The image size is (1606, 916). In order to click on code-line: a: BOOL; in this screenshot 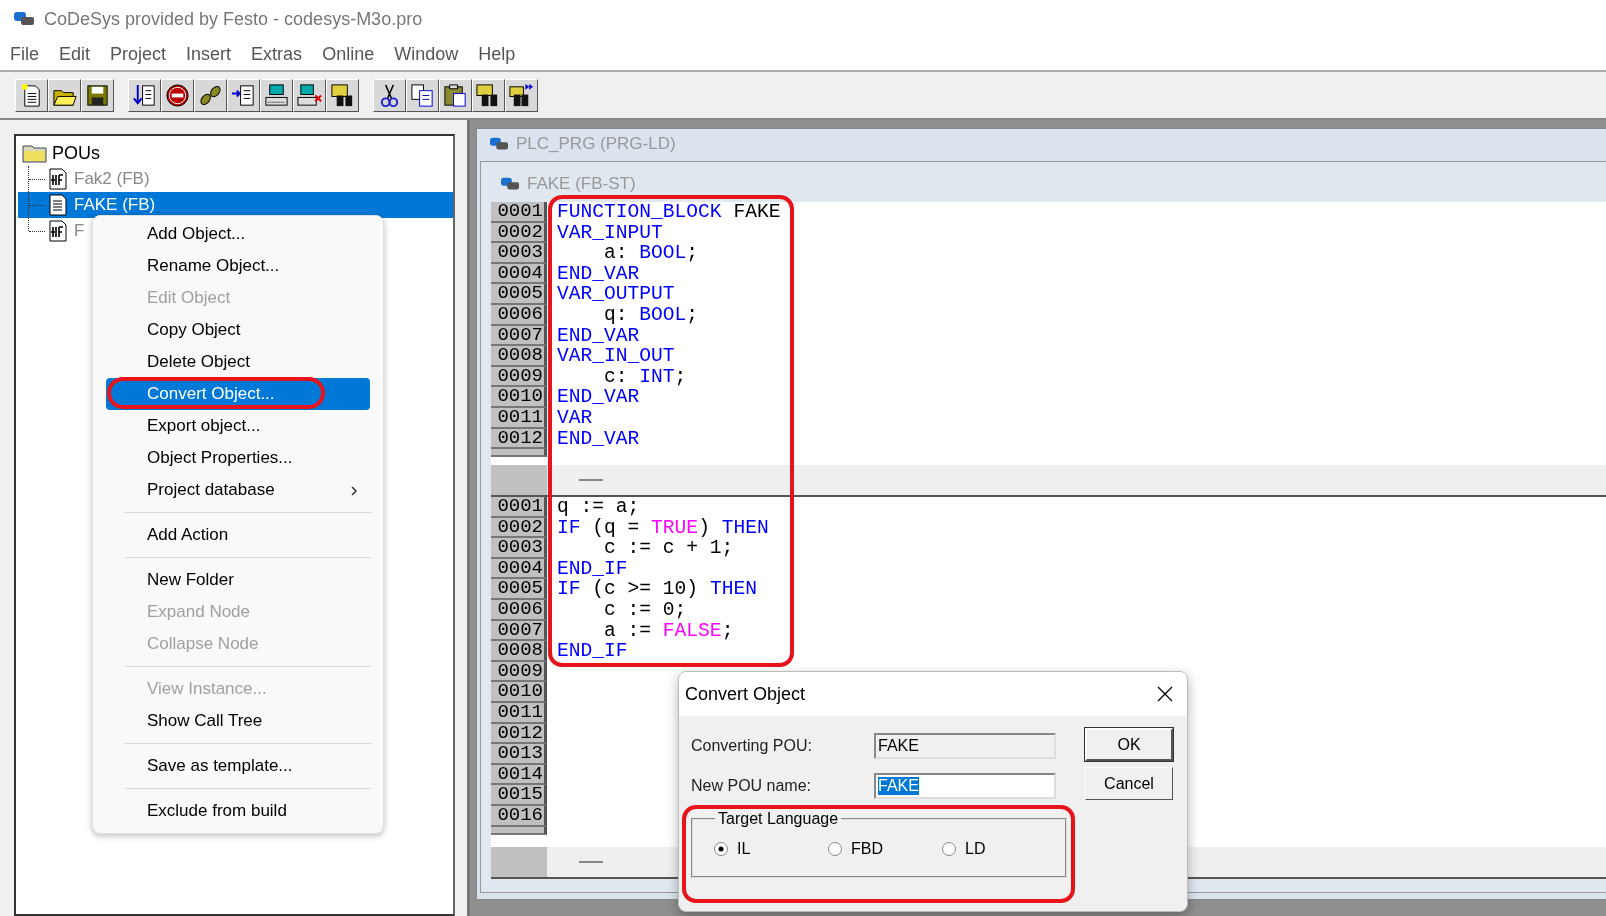, I will do `click(651, 253)`.